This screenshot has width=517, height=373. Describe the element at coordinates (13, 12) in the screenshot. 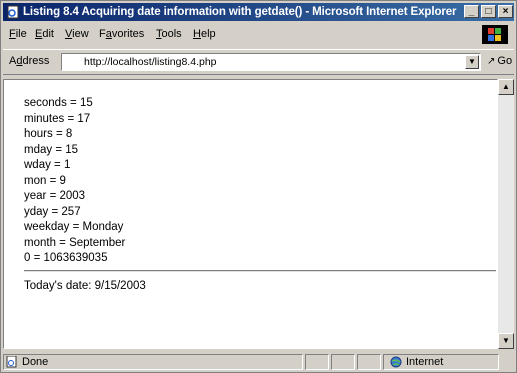

I see `ie-page-icon` at that location.